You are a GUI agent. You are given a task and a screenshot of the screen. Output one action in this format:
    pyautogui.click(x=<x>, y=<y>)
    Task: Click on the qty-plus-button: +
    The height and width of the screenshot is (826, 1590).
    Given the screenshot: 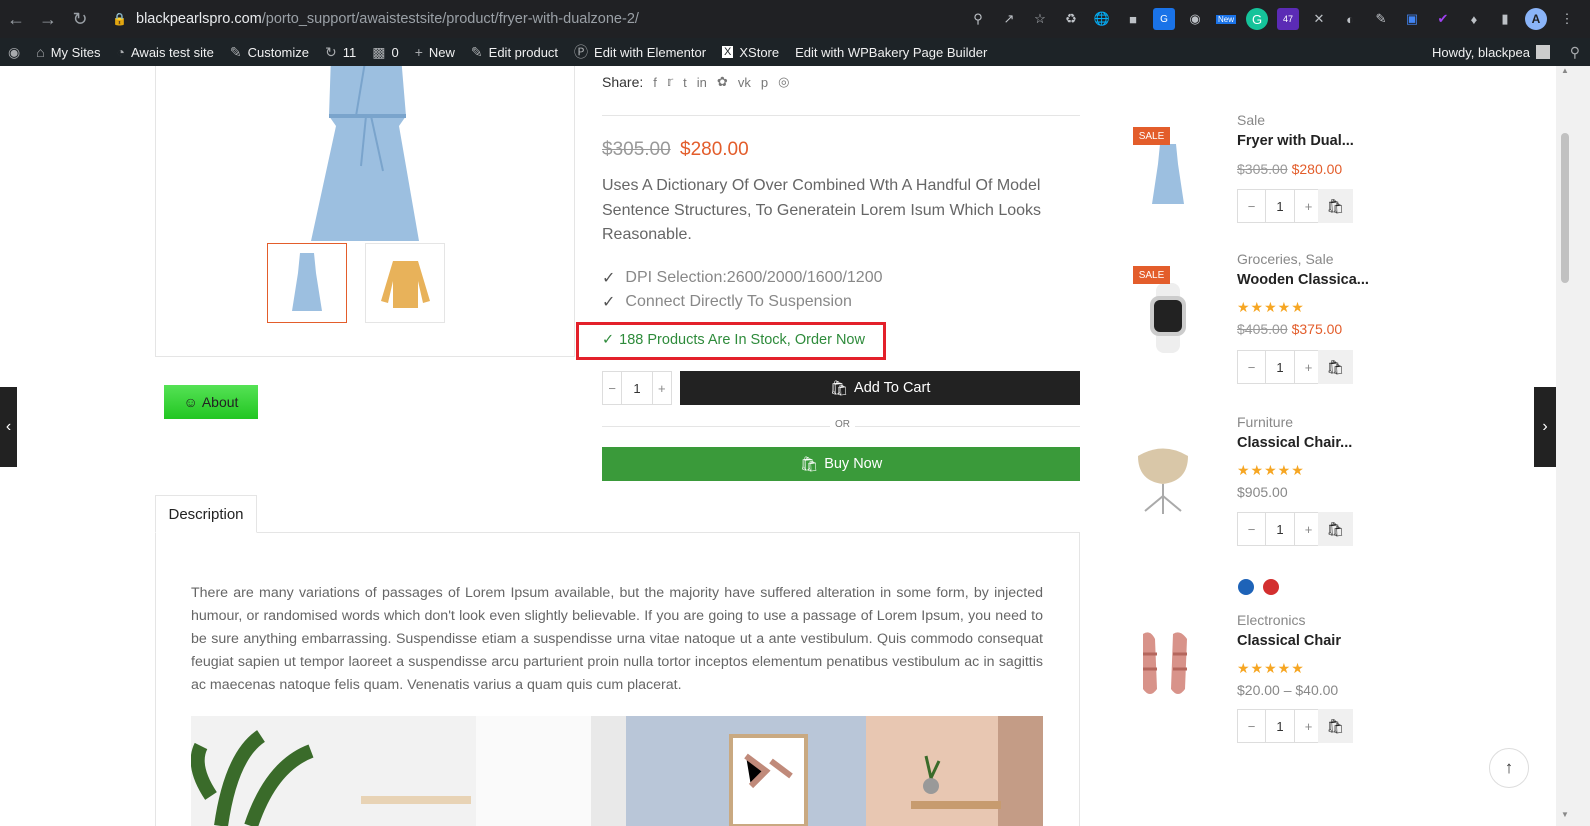 What is the action you would take?
    pyautogui.click(x=662, y=388)
    